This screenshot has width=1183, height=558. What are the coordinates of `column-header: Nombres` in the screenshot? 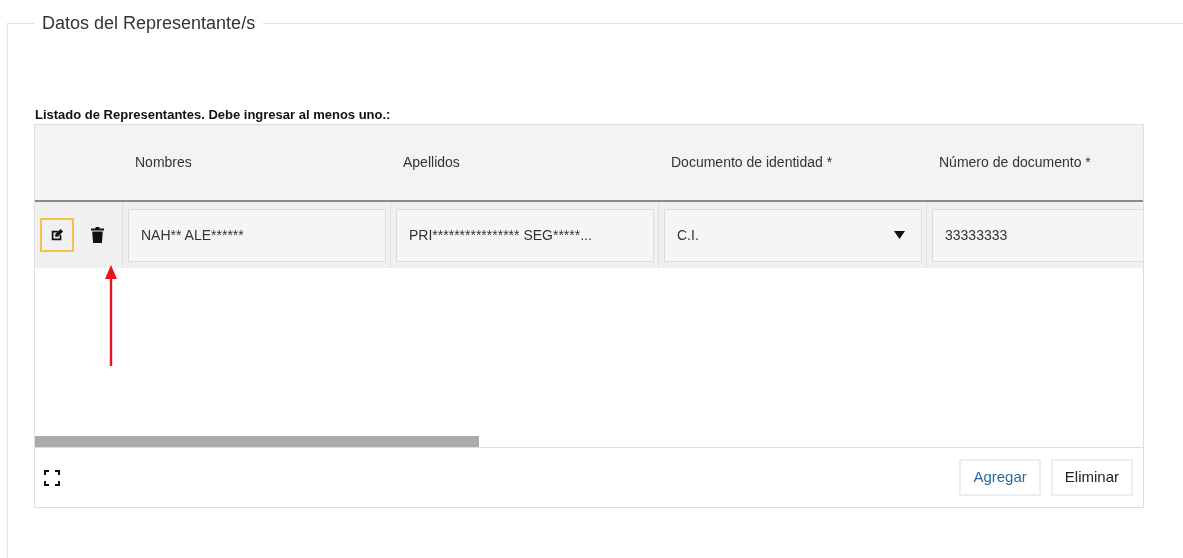 It's located at (163, 162).